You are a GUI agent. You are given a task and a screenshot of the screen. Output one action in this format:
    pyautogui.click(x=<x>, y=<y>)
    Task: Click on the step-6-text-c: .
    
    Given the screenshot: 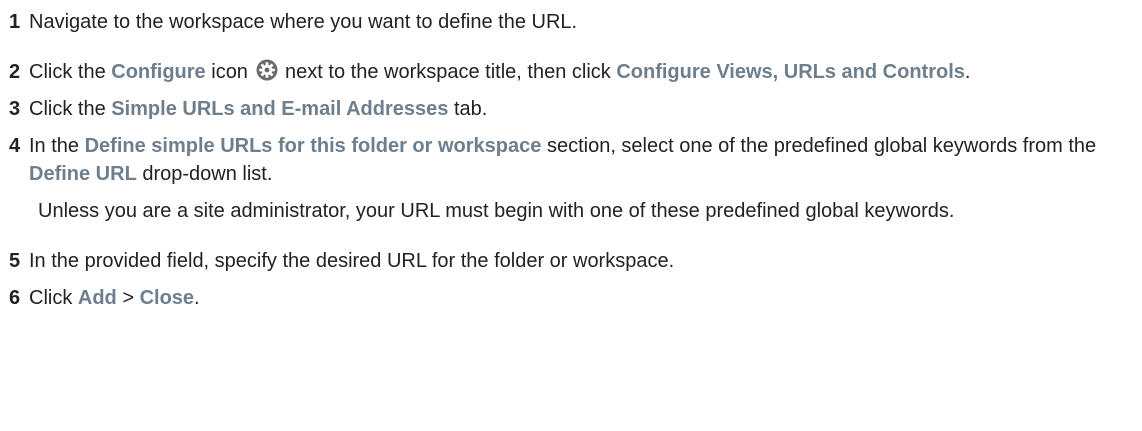 What is the action you would take?
    pyautogui.click(x=197, y=298)
    